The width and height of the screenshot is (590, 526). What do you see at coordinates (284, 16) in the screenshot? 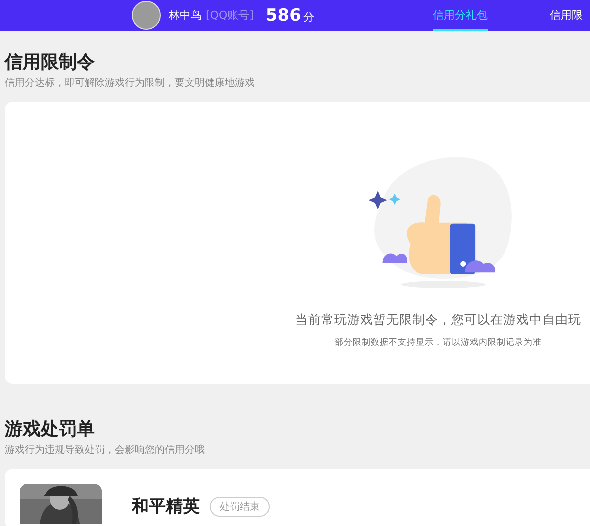
I see `credit-score: 586` at bounding box center [284, 16].